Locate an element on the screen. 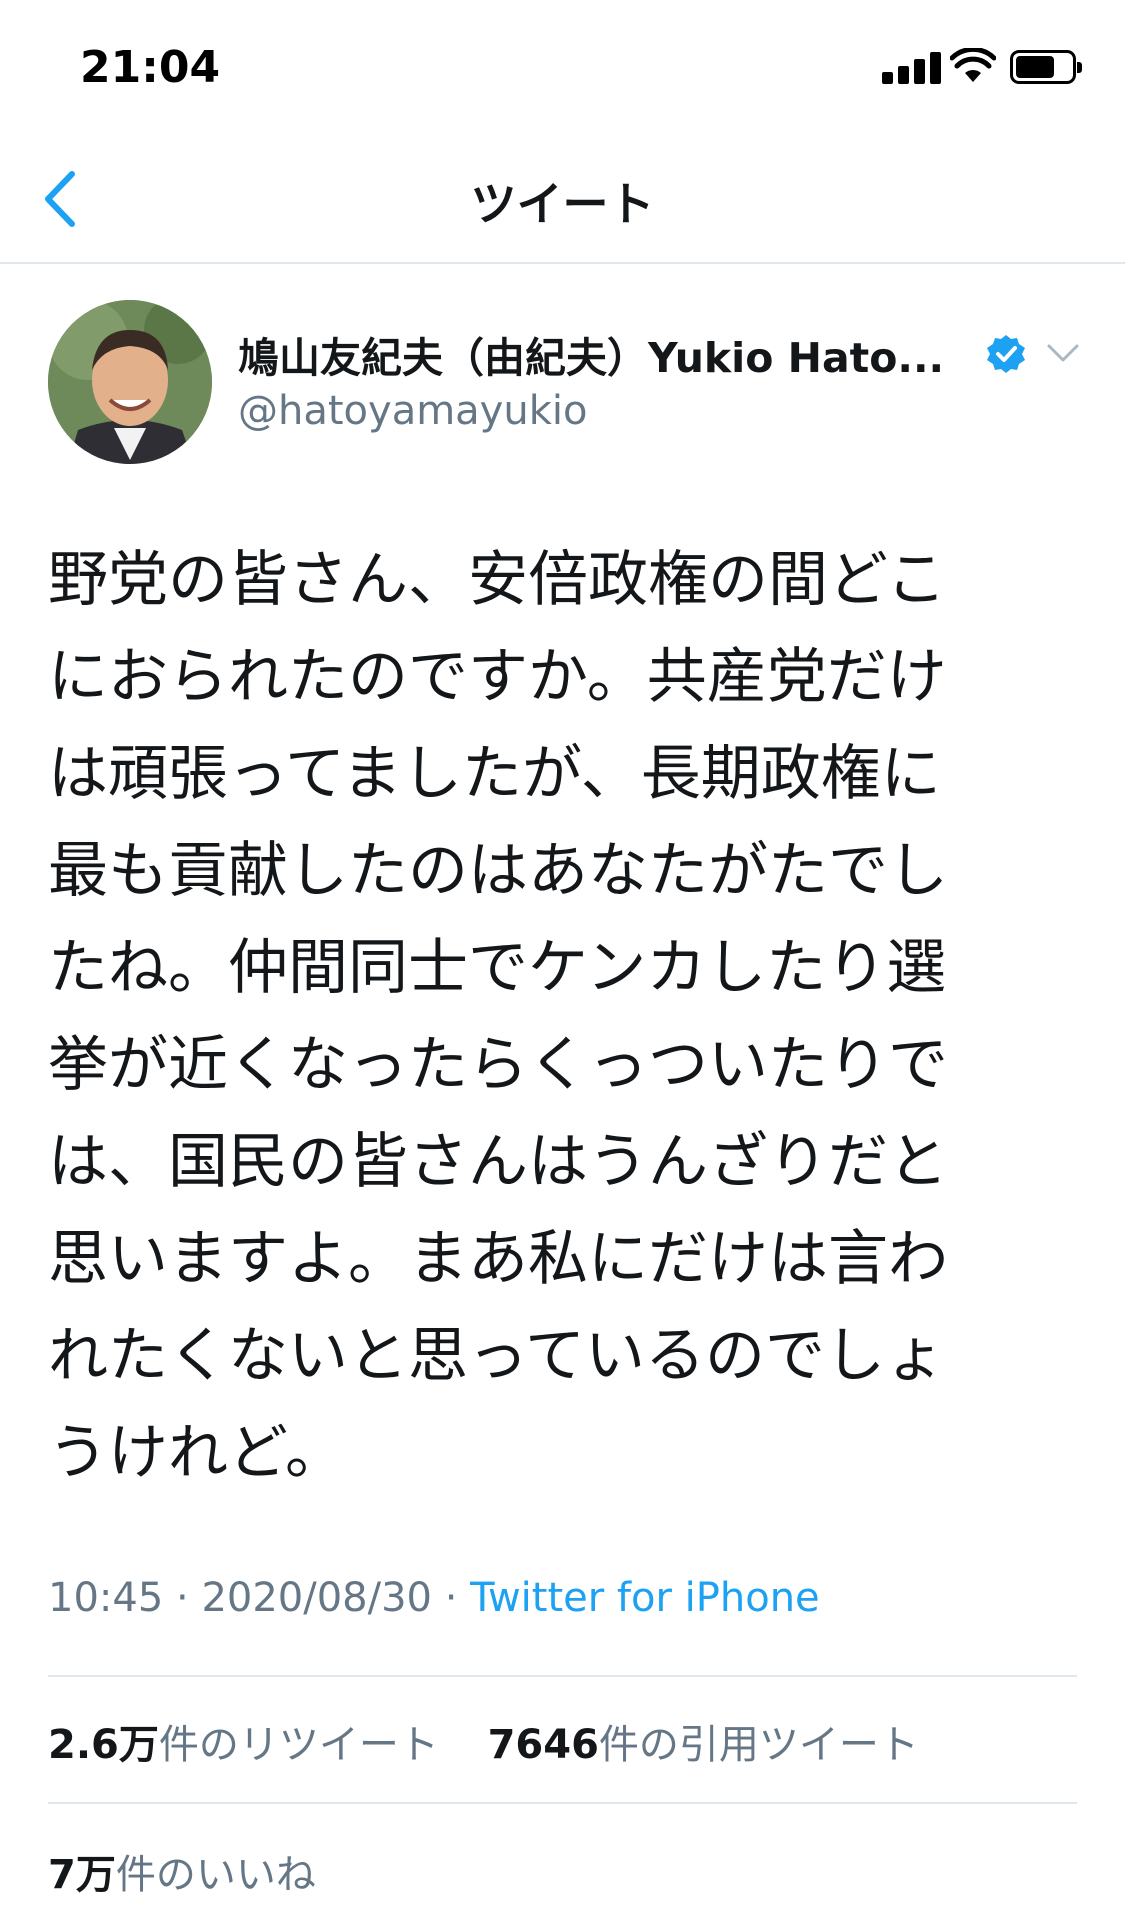 The image size is (1125, 1918). quotes-stat: 7646件の引用ツイート is located at coordinates (703, 1745).